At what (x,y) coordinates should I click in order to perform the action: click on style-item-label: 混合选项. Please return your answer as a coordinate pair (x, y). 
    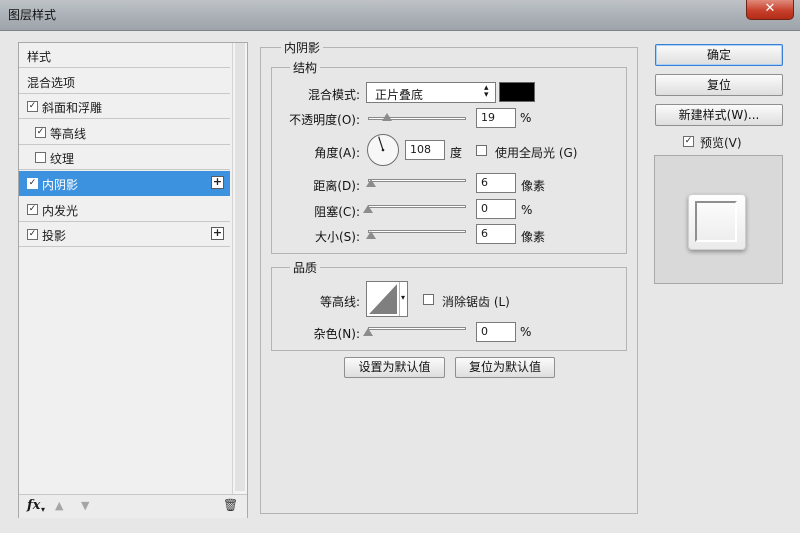
    Looking at the image, I should click on (51, 82).